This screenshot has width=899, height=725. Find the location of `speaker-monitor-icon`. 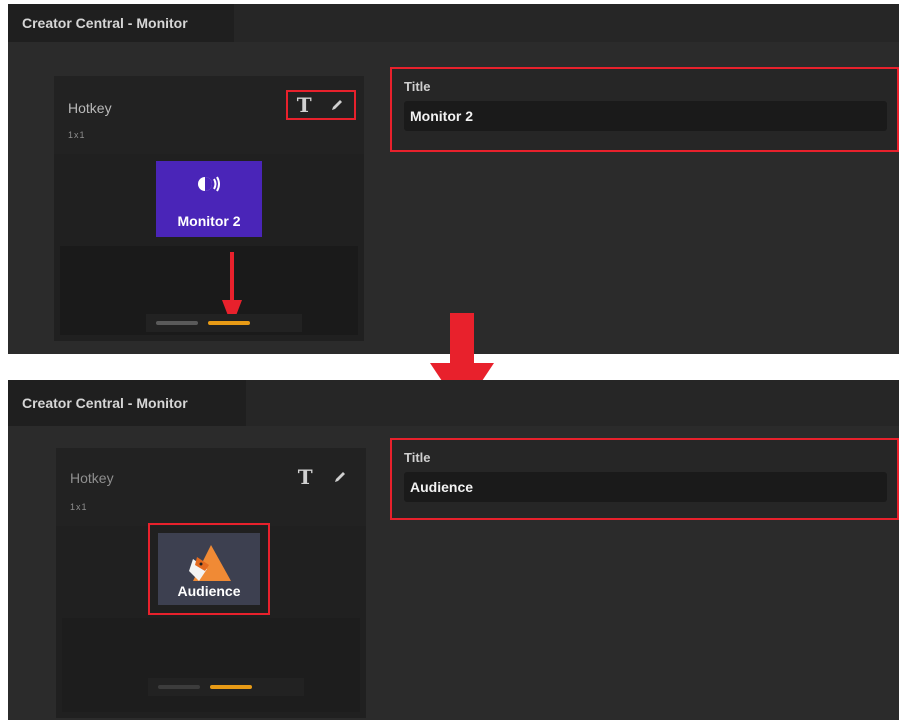

speaker-monitor-icon is located at coordinates (209, 184).